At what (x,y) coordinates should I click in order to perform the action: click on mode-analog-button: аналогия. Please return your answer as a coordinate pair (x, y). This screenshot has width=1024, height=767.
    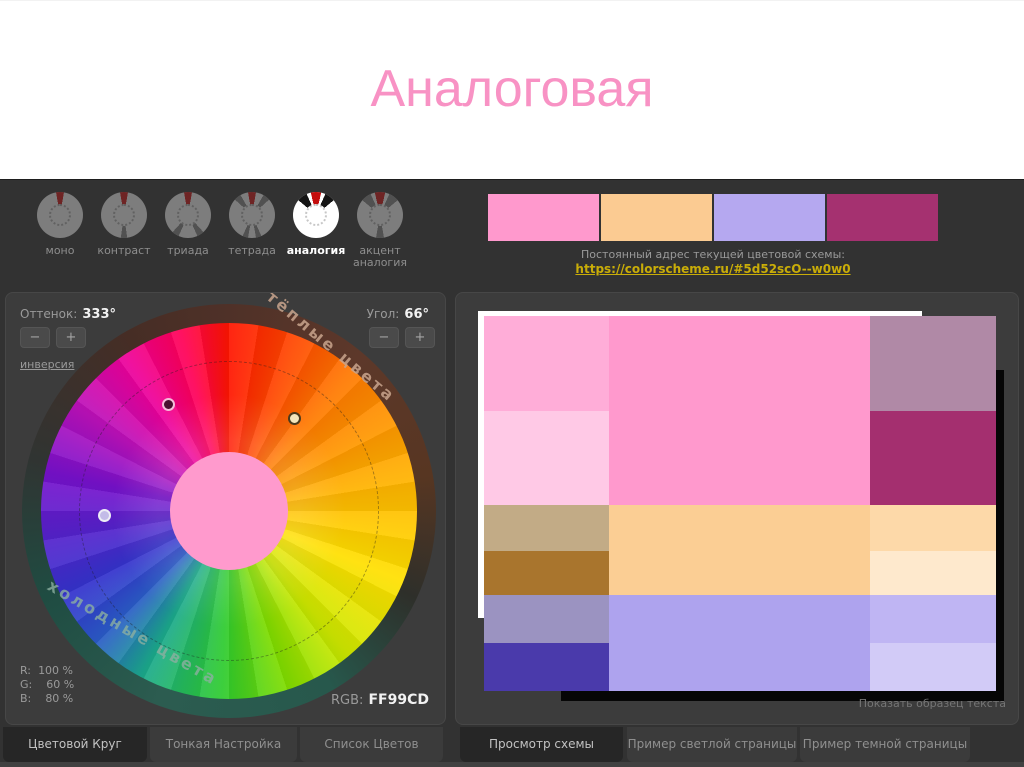
    Looking at the image, I should click on (316, 230).